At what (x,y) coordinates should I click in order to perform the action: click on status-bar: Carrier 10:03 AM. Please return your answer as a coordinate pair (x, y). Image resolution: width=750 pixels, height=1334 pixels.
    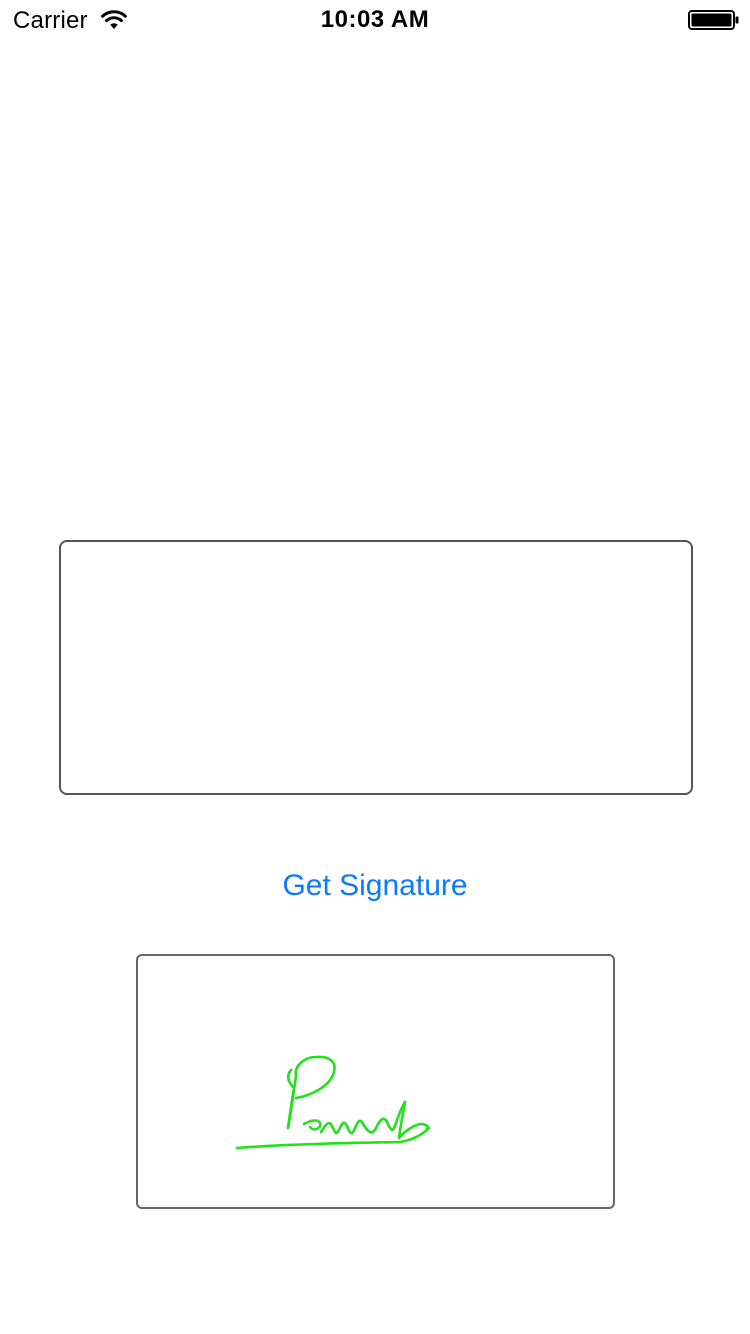
    Looking at the image, I should click on (375, 20).